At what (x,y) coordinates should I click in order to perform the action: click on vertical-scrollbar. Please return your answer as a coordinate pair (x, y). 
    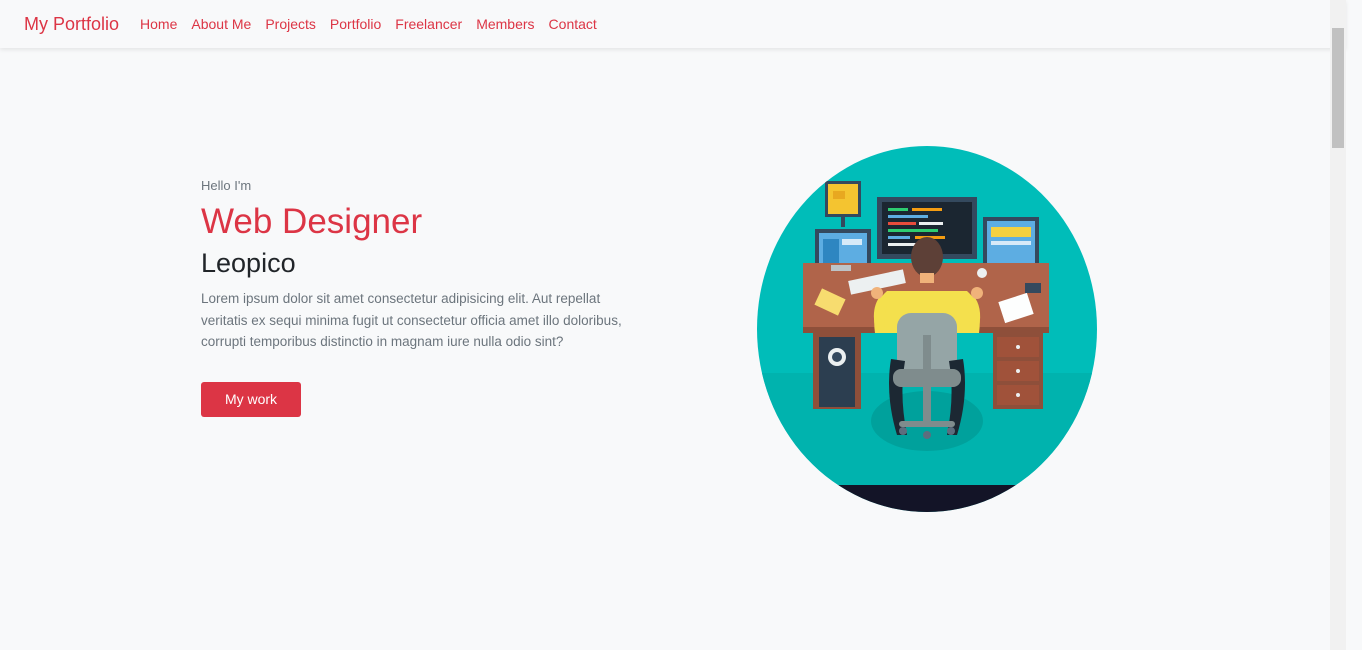
    Looking at the image, I should click on (1338, 325).